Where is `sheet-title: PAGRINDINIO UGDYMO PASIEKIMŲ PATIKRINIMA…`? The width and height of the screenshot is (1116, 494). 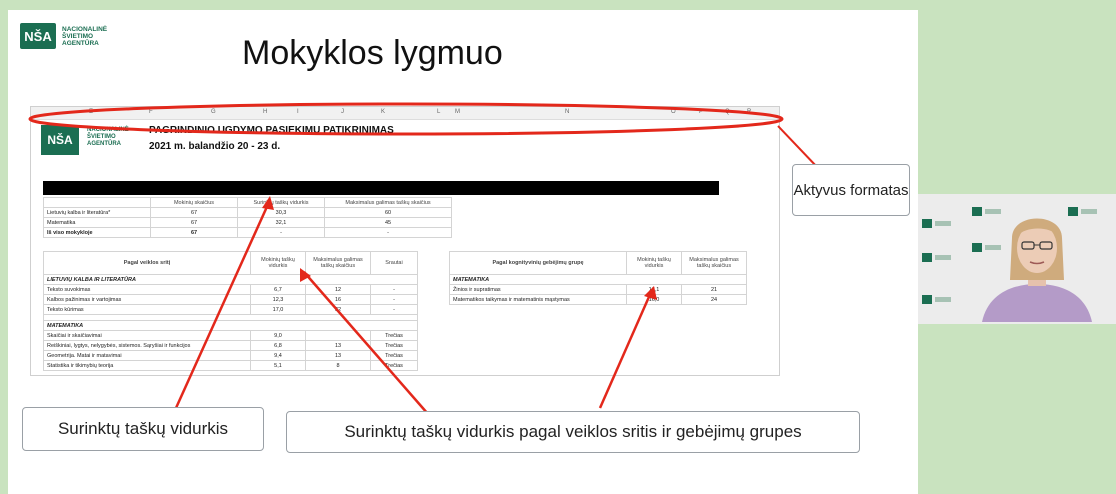 sheet-title: PAGRINDINIO UGDYMO PASIEKIMŲ PATIKRINIMA… is located at coordinates (271, 130).